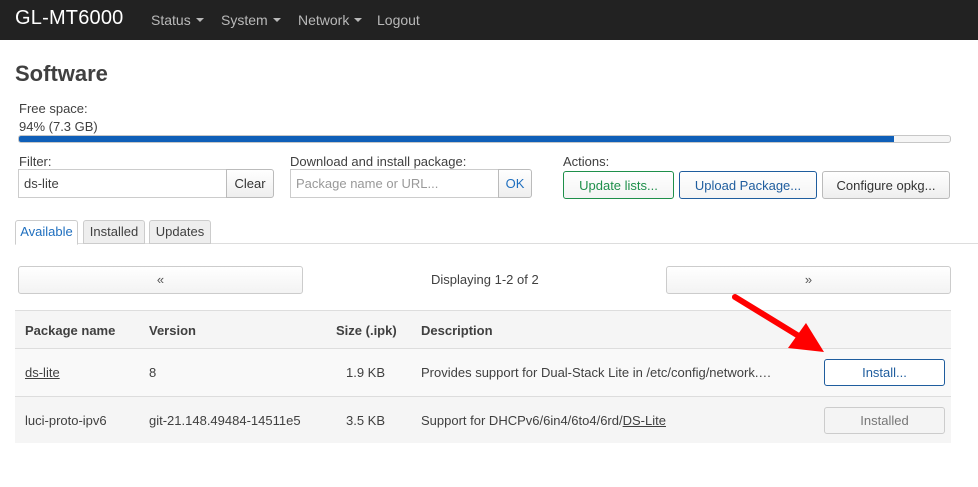 The height and width of the screenshot is (487, 978). What do you see at coordinates (153, 372) in the screenshot?
I see `package-version: 8` at bounding box center [153, 372].